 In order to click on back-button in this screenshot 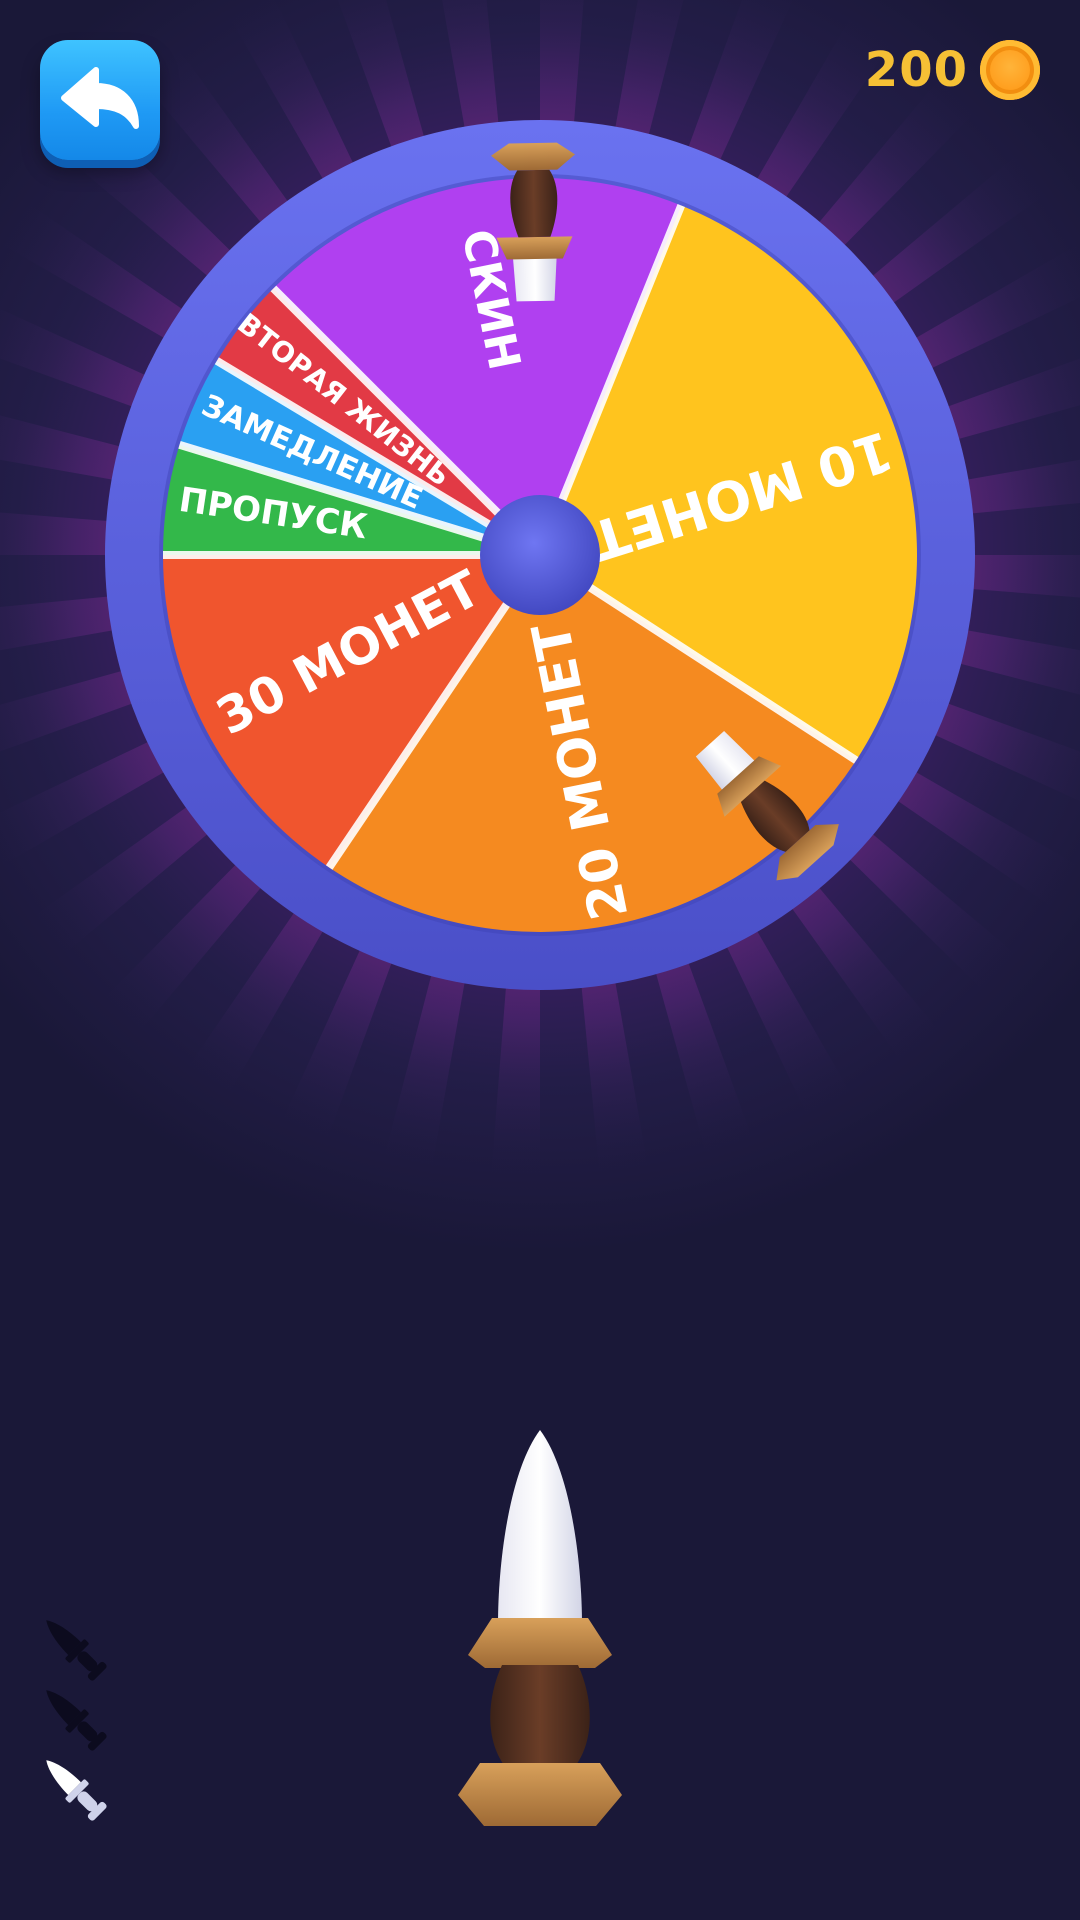, I will do `click(100, 100)`.